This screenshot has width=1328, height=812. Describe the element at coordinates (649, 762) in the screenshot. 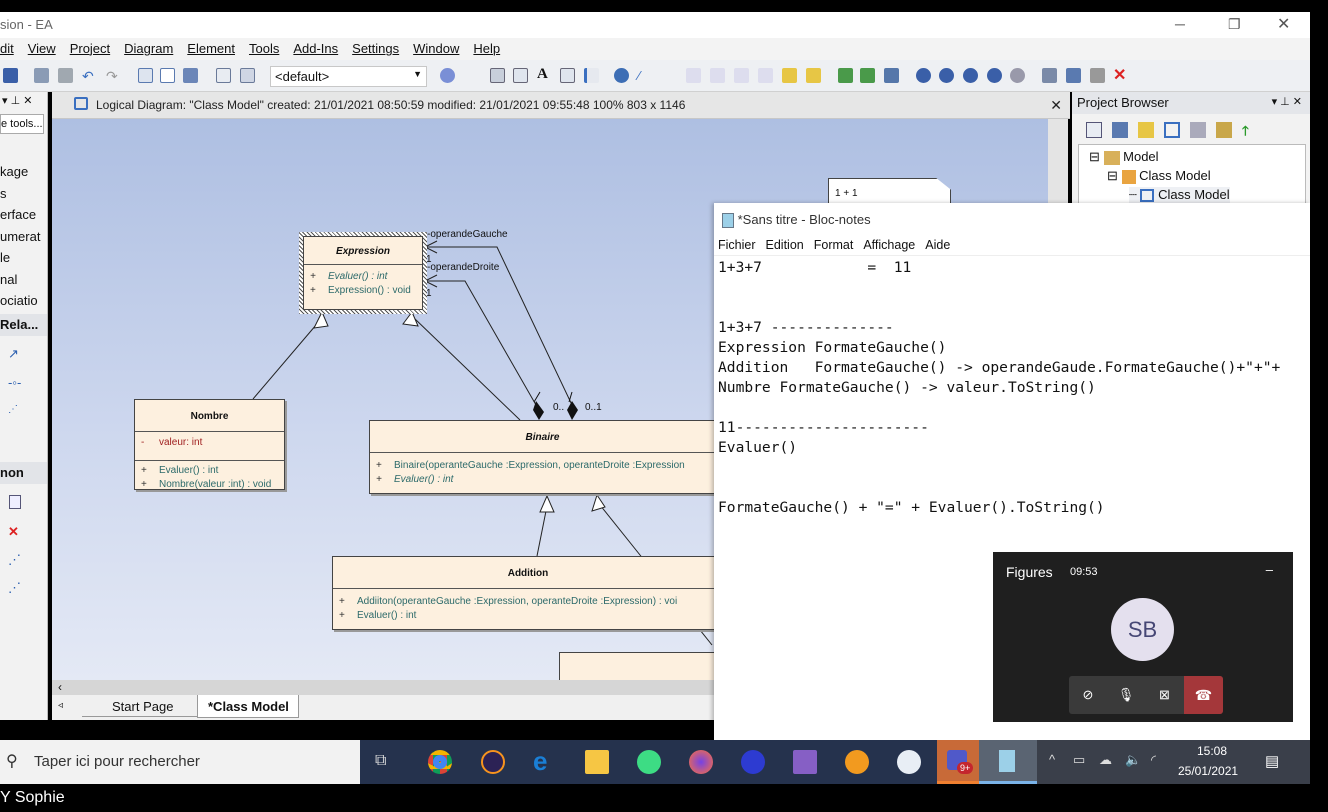

I see `android-studio-icon` at that location.